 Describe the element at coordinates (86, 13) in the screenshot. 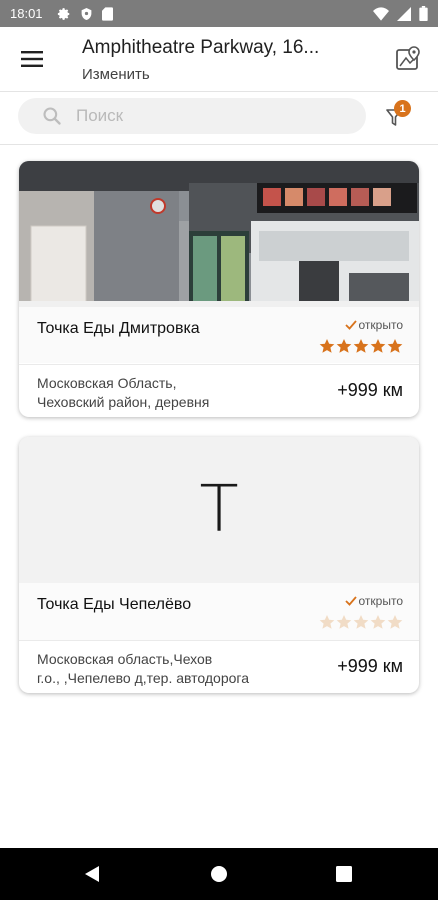

I see `shield-icon` at that location.